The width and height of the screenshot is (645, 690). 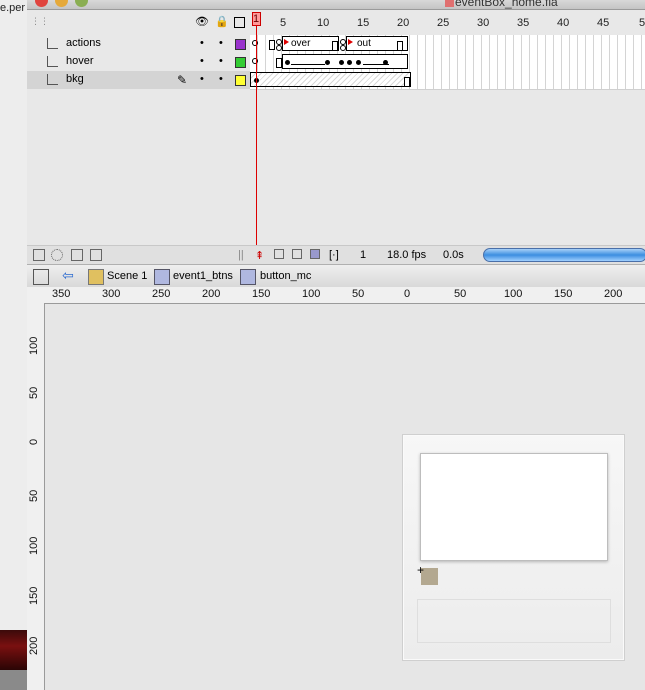 I want to click on fla-file-icon, so click(x=449, y=3).